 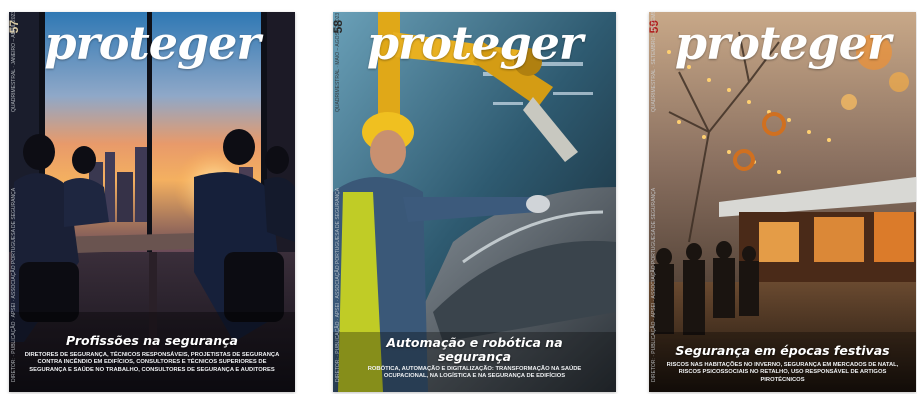 What do you see at coordinates (654, 62) in the screenshot?
I see `issue-date-line: QUADRIMESTRAL · SETEMBRO – DEZEMBRO 2023` at bounding box center [654, 62].